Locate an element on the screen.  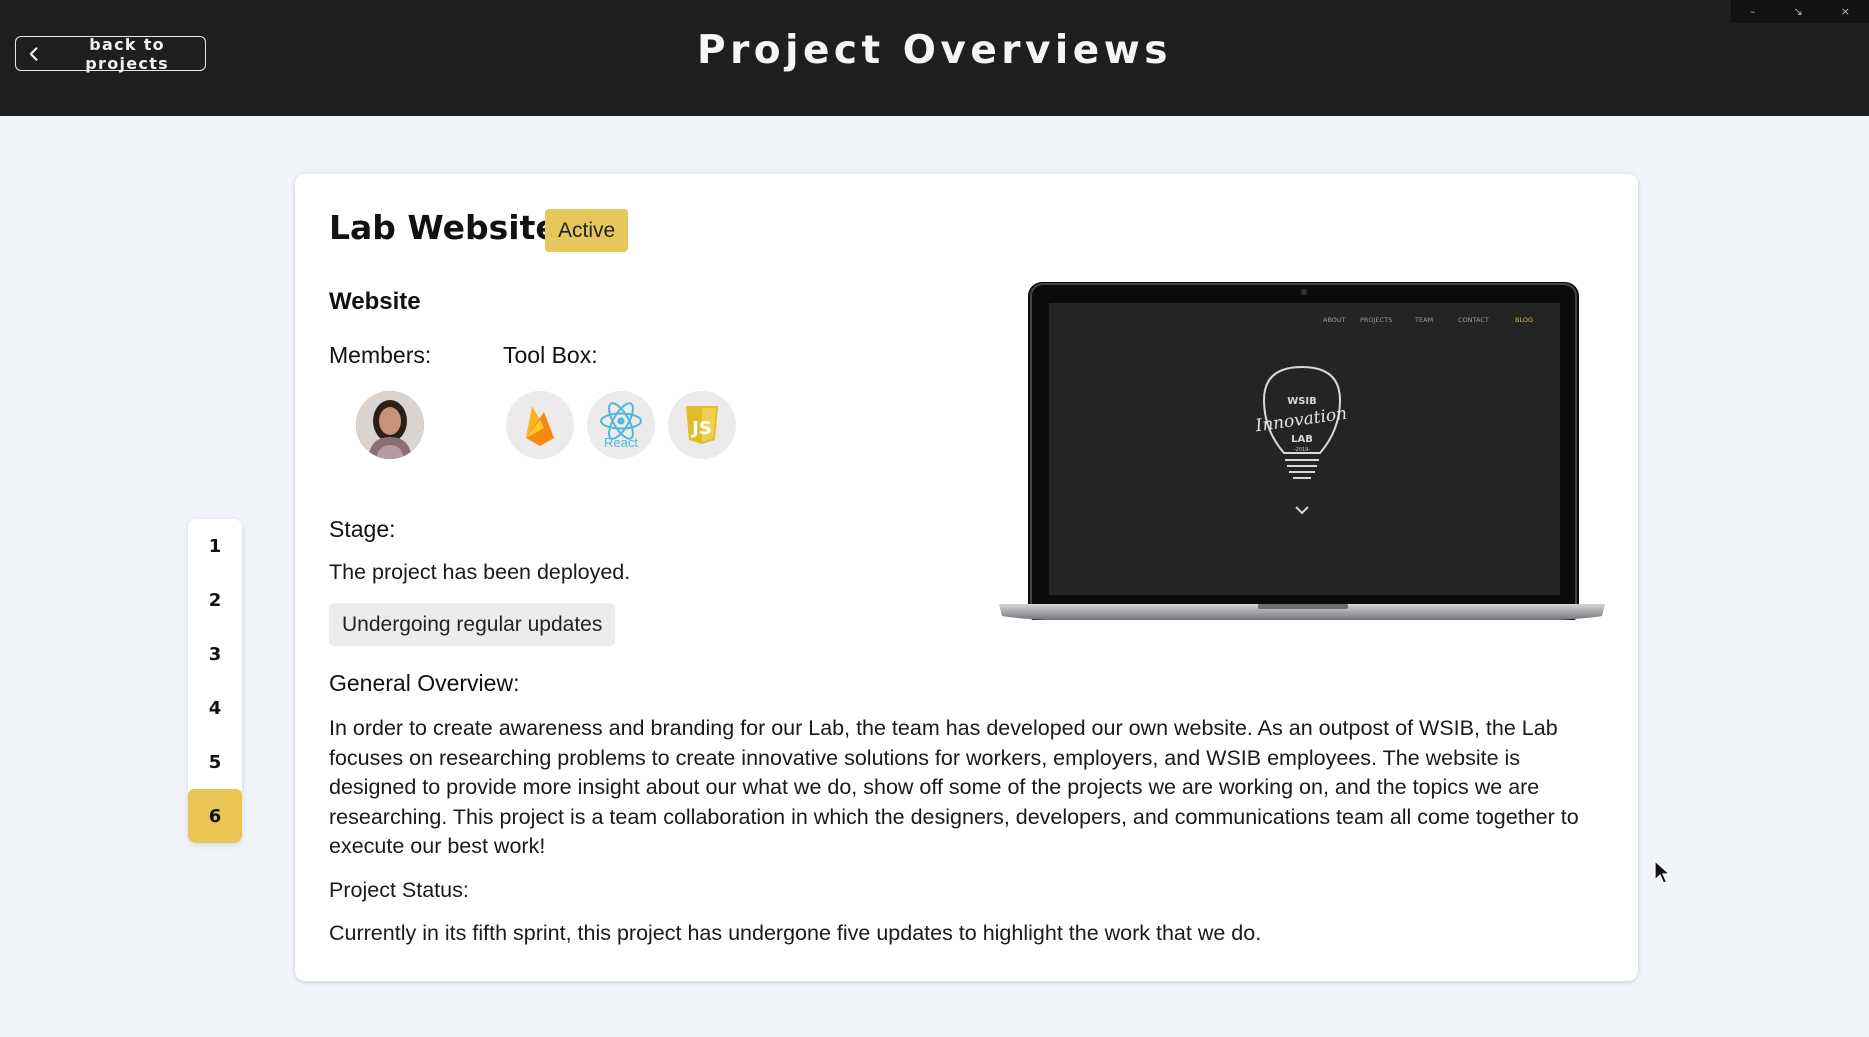
preview-nav-blog: BLOG is located at coordinates (1524, 320).